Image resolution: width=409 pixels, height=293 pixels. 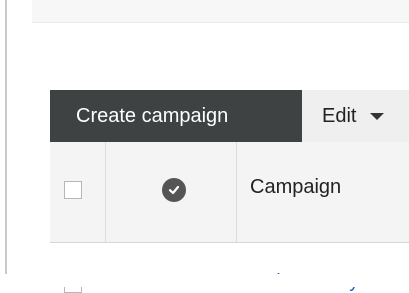 I want to click on edit-label: Edit, so click(x=339, y=115).